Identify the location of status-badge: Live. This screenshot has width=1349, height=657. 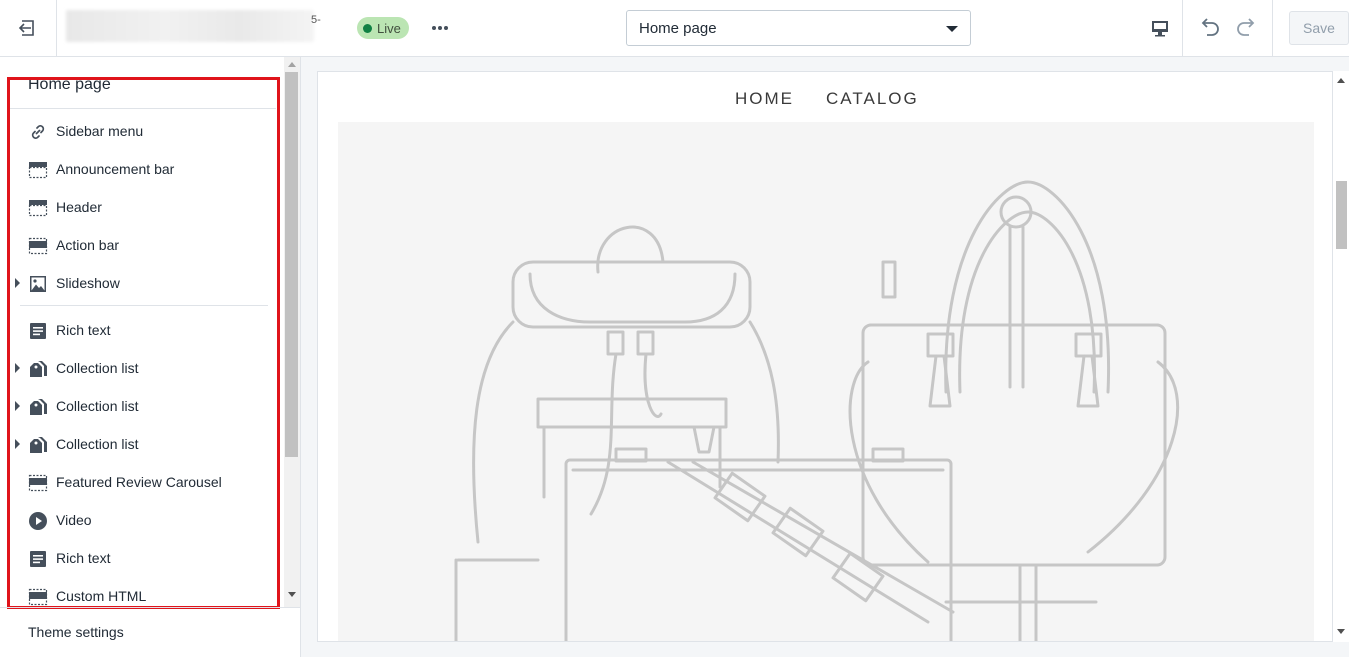
(383, 28).